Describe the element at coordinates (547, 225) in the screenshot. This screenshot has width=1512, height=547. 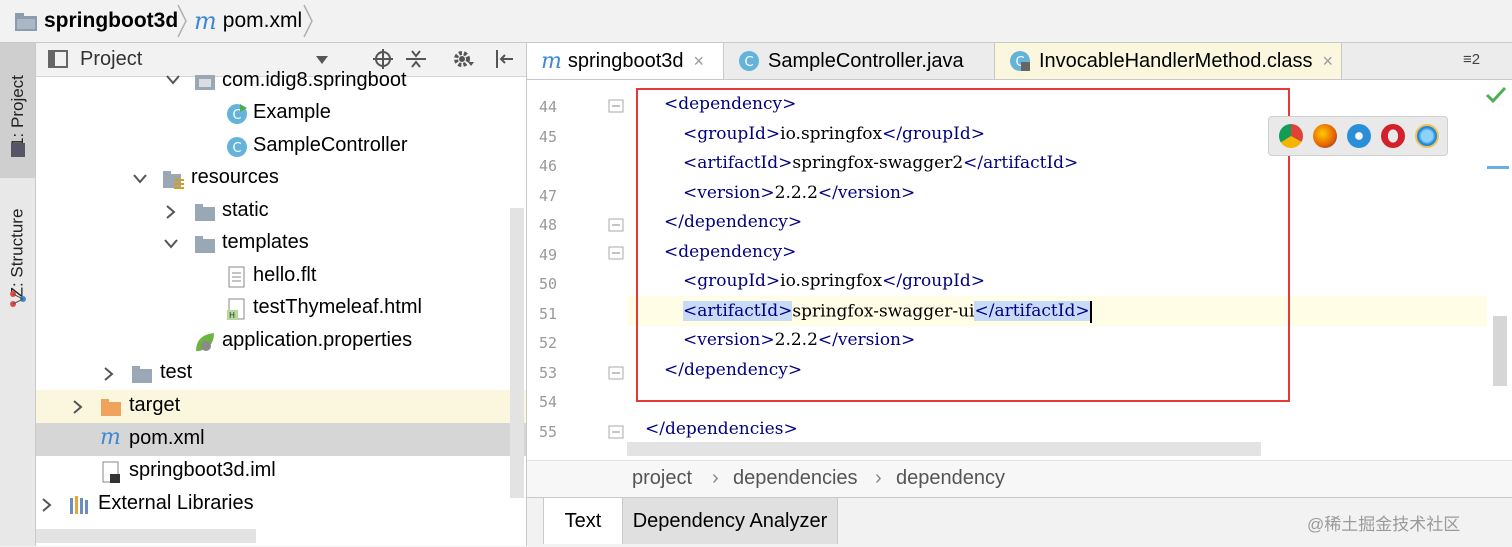
I see `line-number: 48` at that location.